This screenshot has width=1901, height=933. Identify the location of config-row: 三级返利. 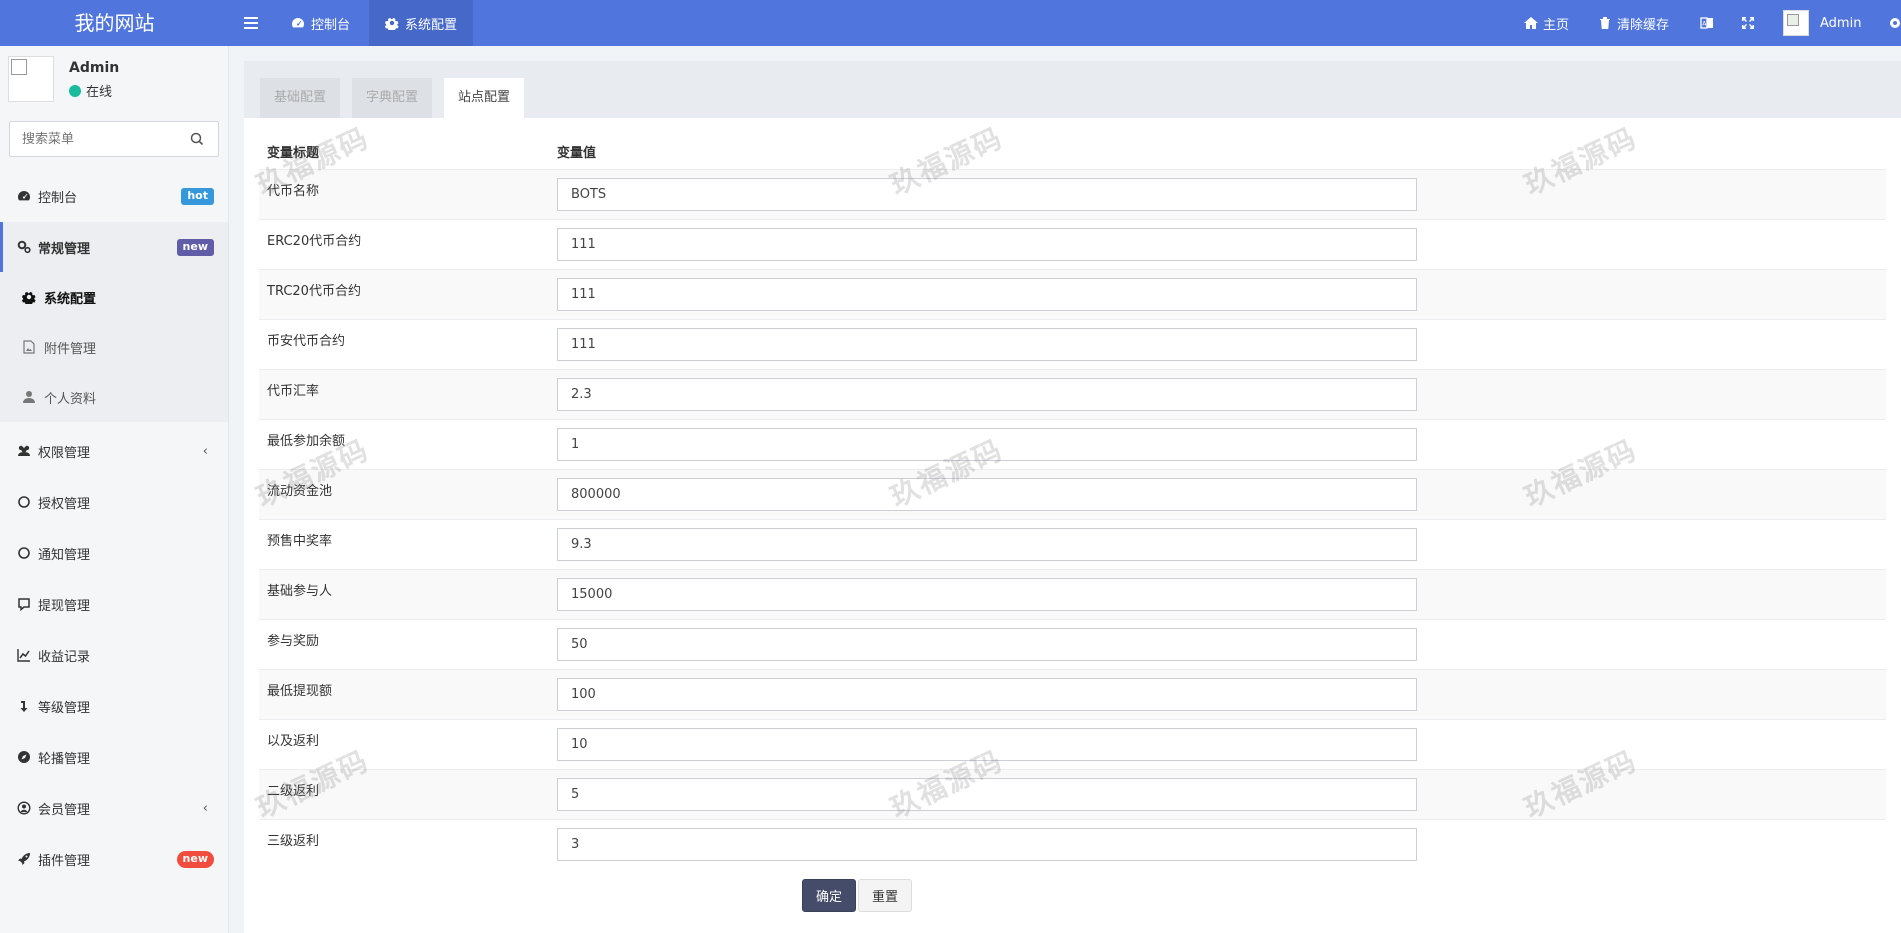
(1072, 844).